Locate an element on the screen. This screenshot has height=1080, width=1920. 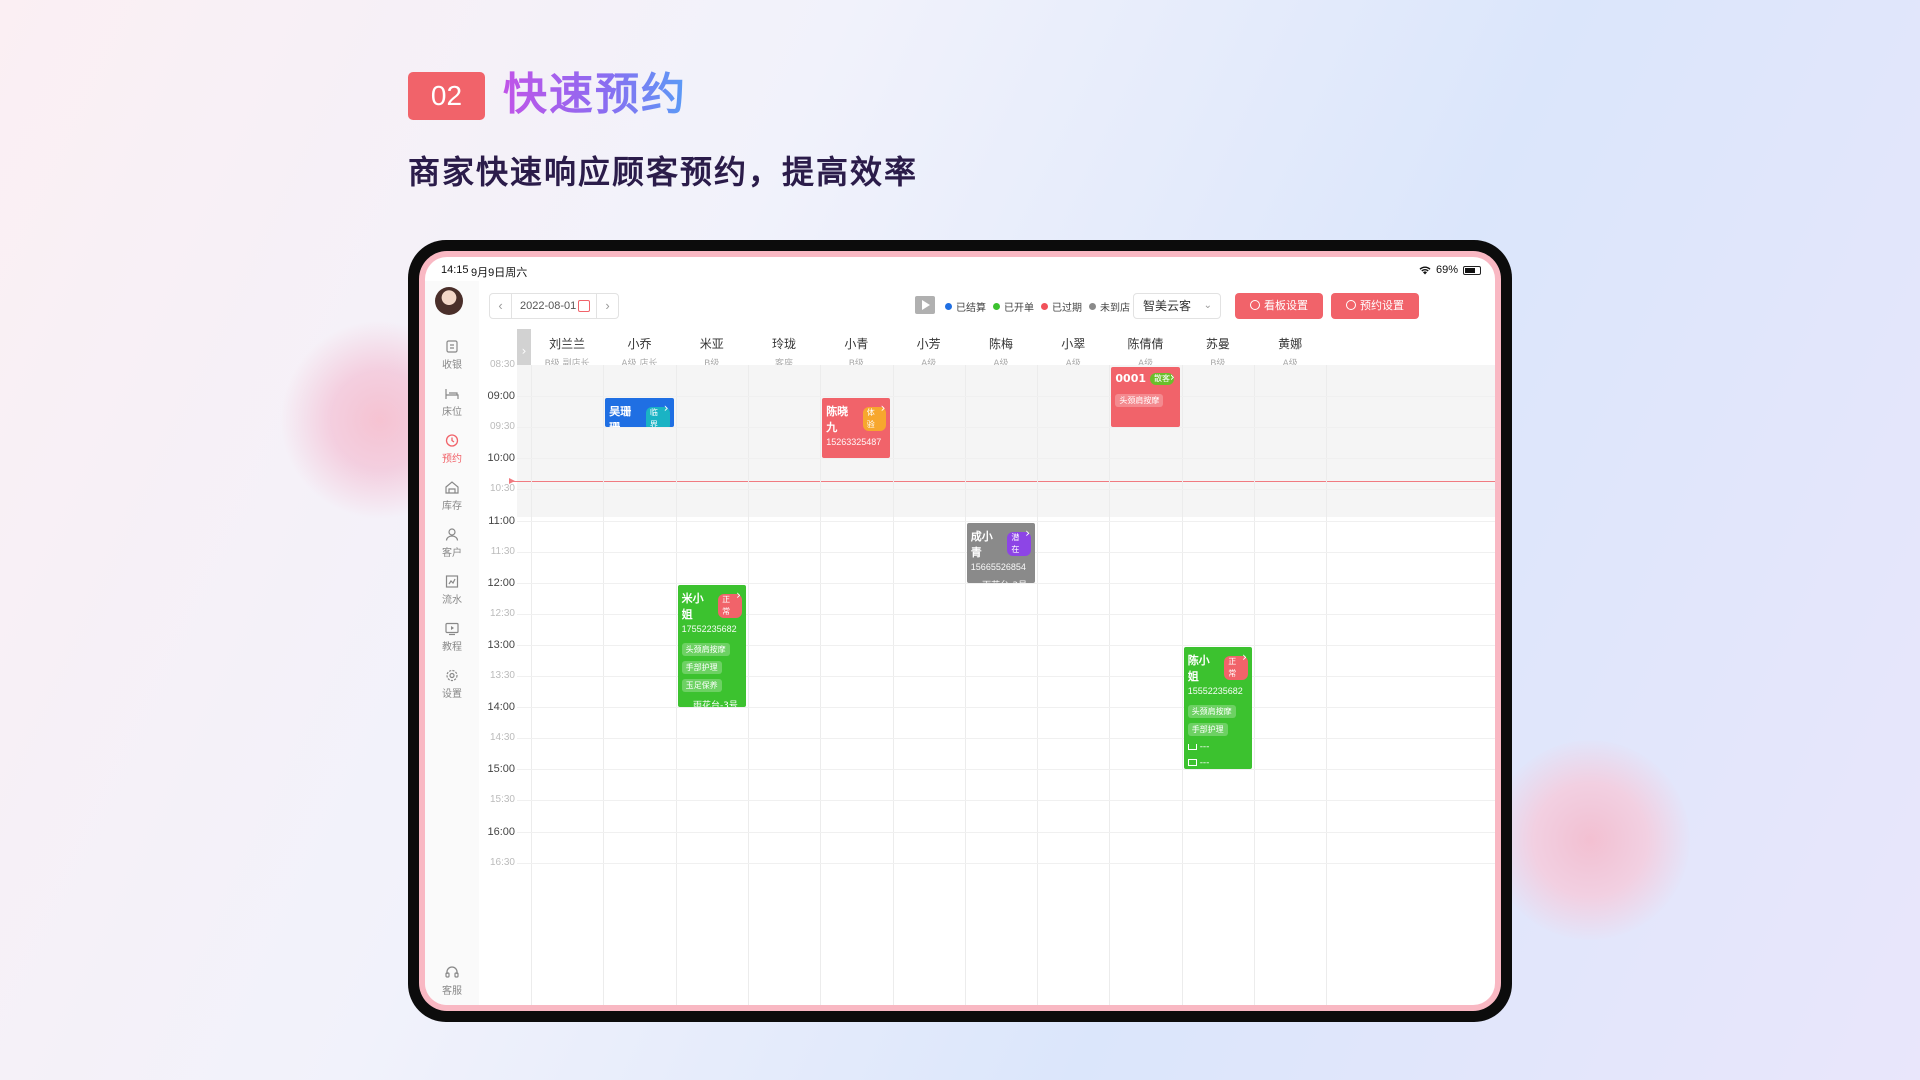
avatar is located at coordinates (449, 301).